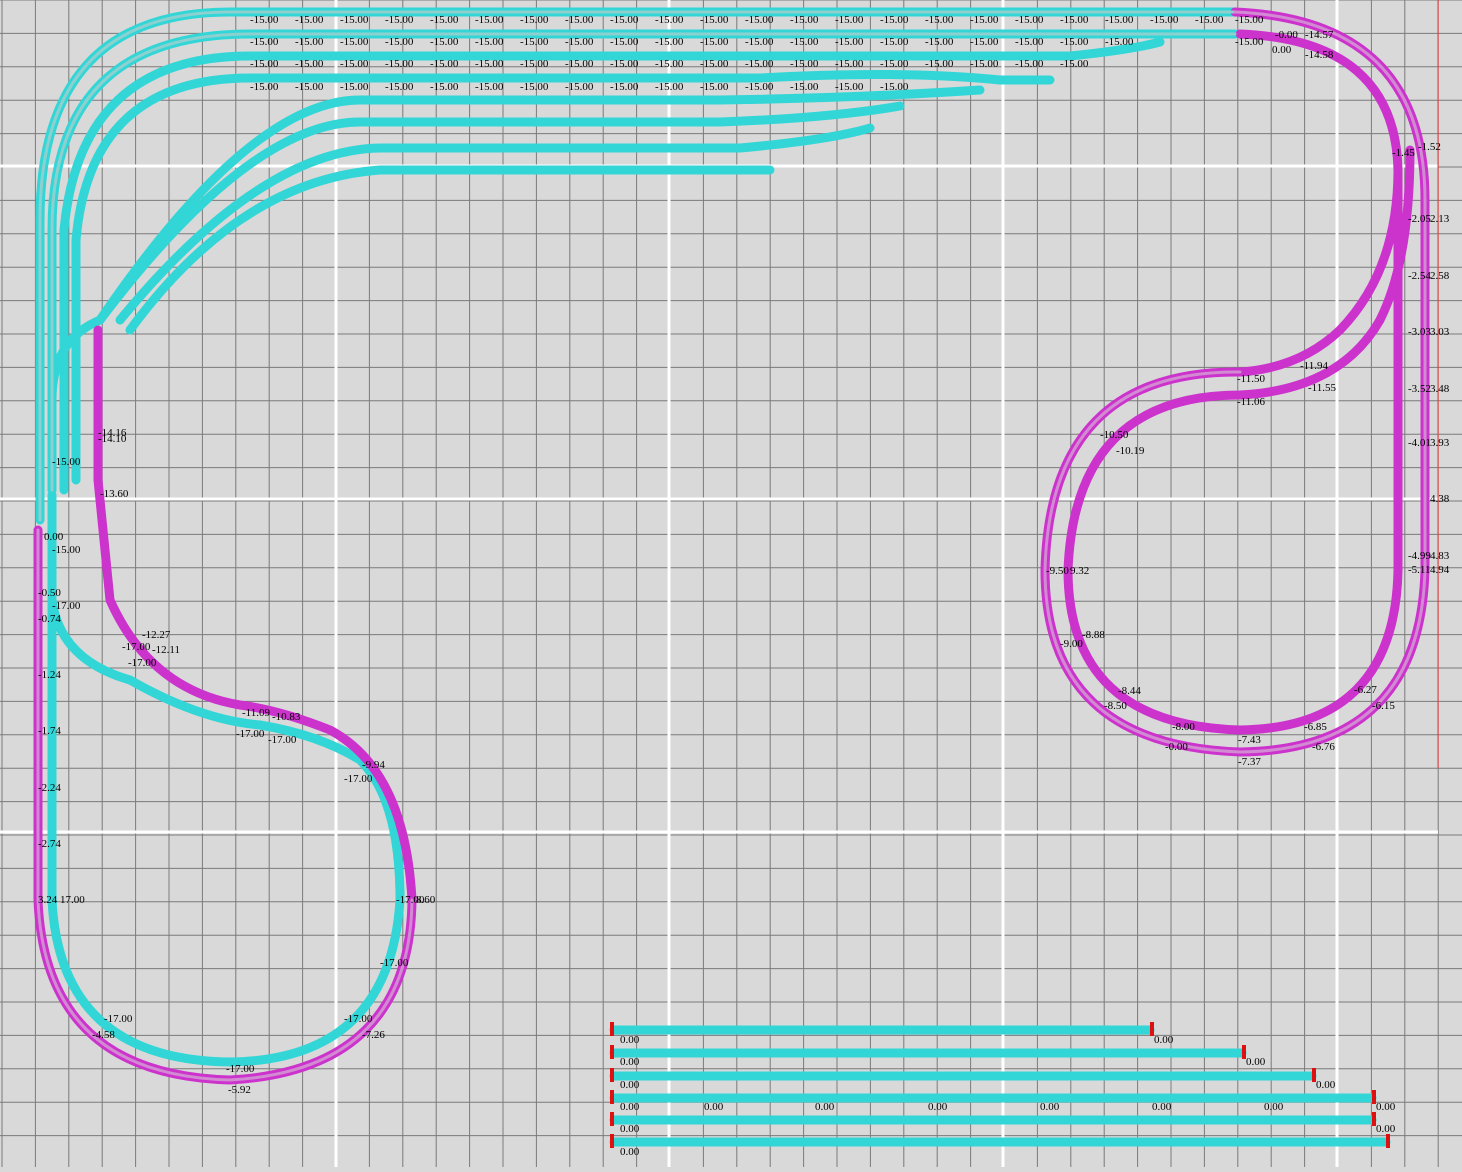 Image resolution: width=1462 pixels, height=1172 pixels. I want to click on elevation-label: -10.50, so click(1114, 435).